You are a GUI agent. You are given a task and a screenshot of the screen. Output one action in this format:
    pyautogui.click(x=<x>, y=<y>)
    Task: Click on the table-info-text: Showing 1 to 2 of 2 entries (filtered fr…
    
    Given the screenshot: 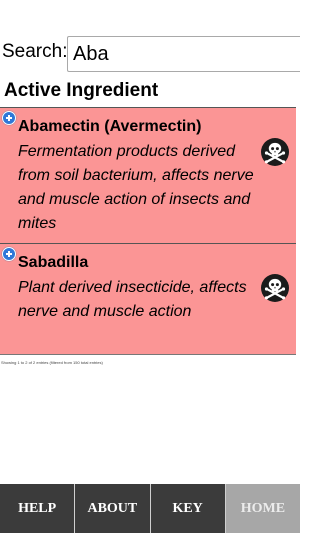 What is the action you would take?
    pyautogui.click(x=52, y=362)
    